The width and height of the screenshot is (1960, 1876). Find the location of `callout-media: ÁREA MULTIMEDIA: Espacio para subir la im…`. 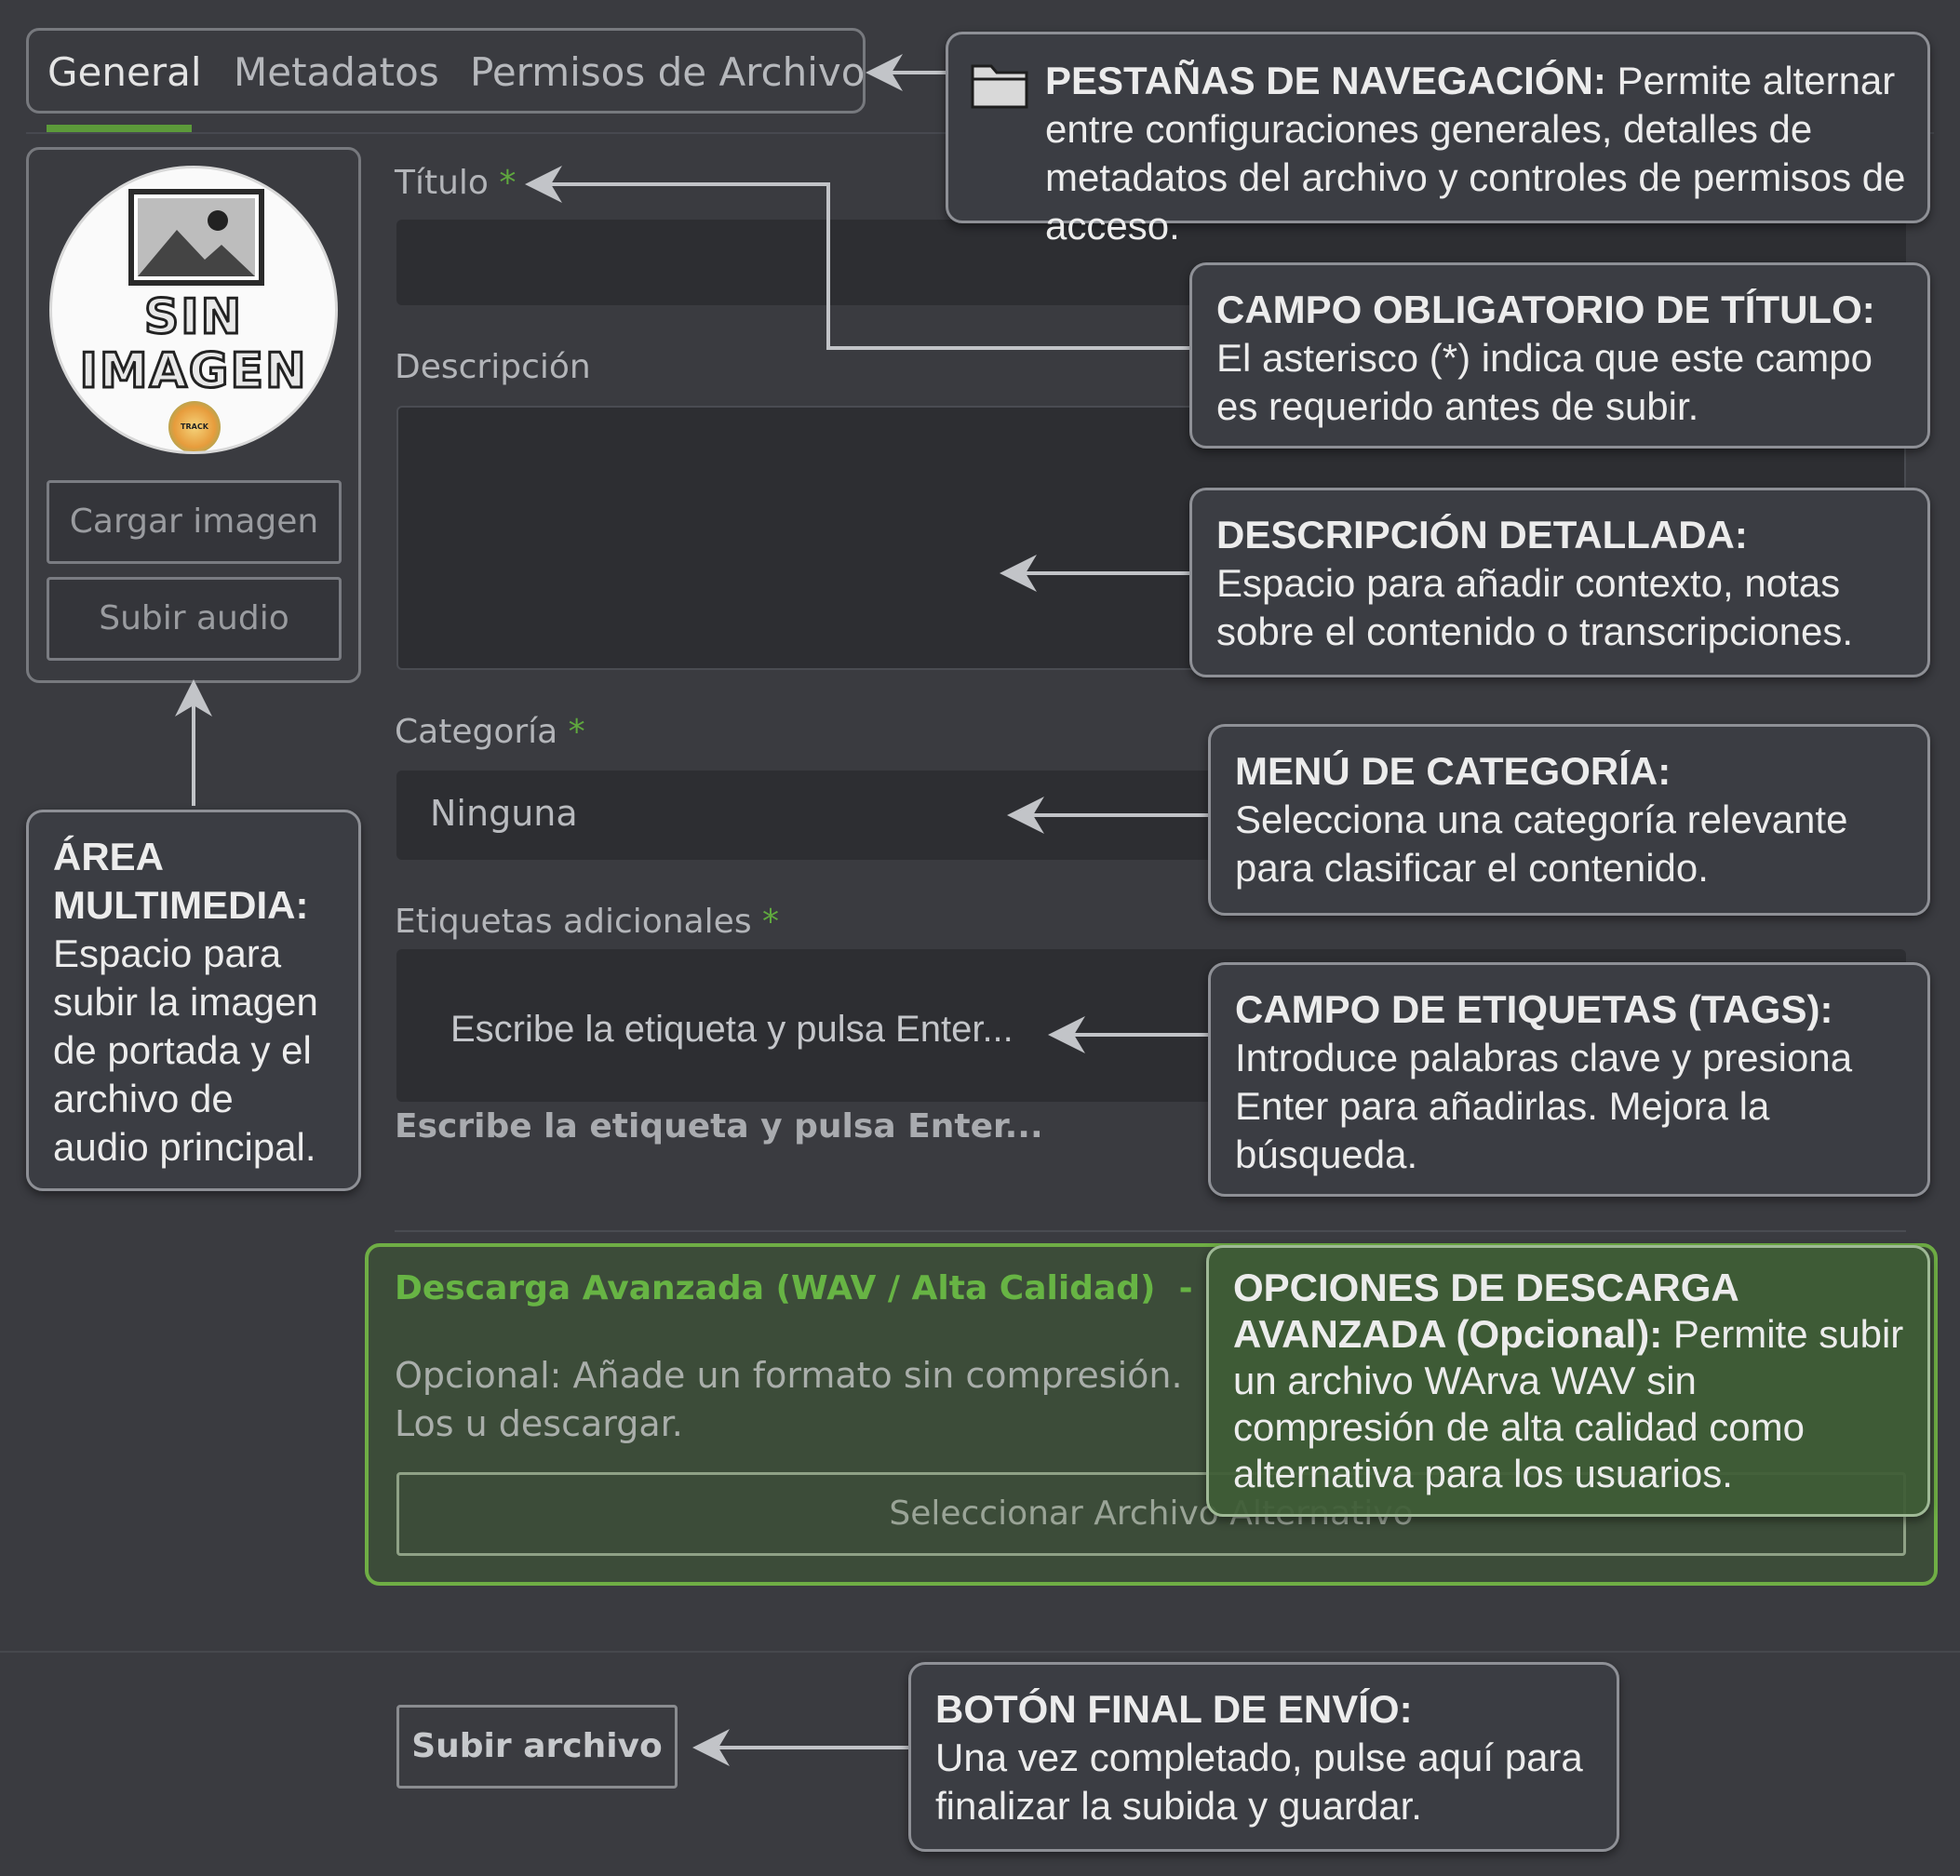

callout-media: ÁREA MULTIMEDIA: Espacio para subir la im… is located at coordinates (193, 1000).